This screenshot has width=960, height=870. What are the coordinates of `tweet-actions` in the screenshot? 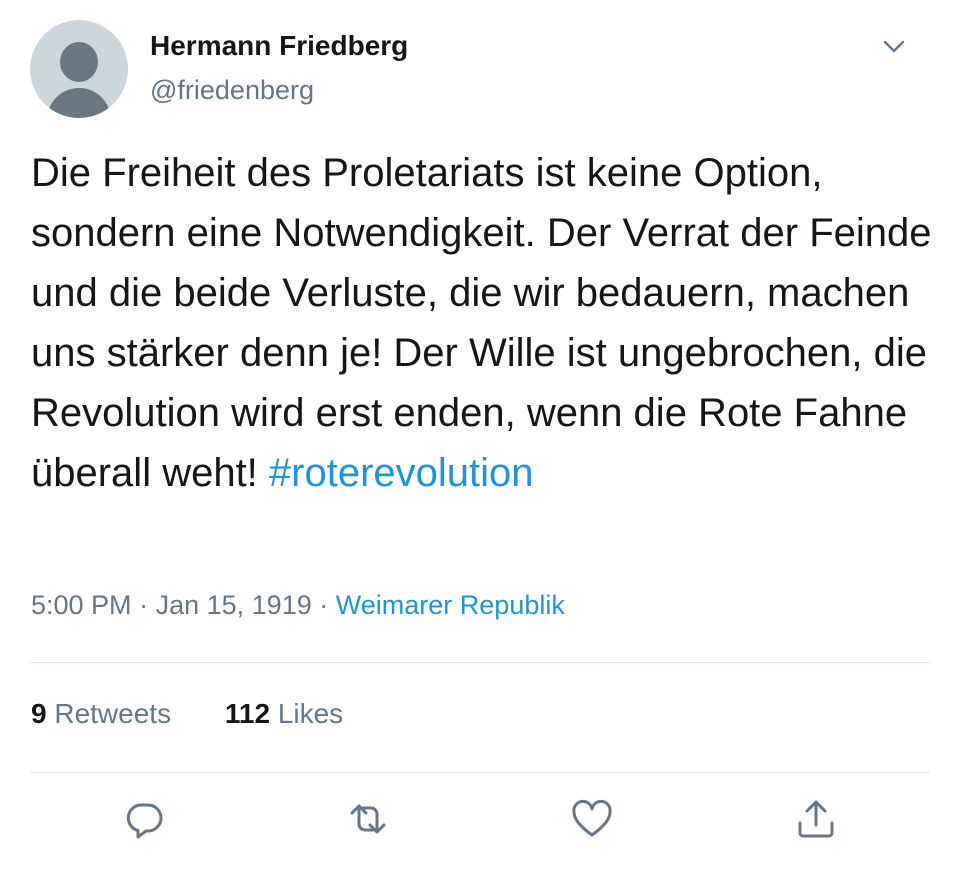 It's located at (480, 825).